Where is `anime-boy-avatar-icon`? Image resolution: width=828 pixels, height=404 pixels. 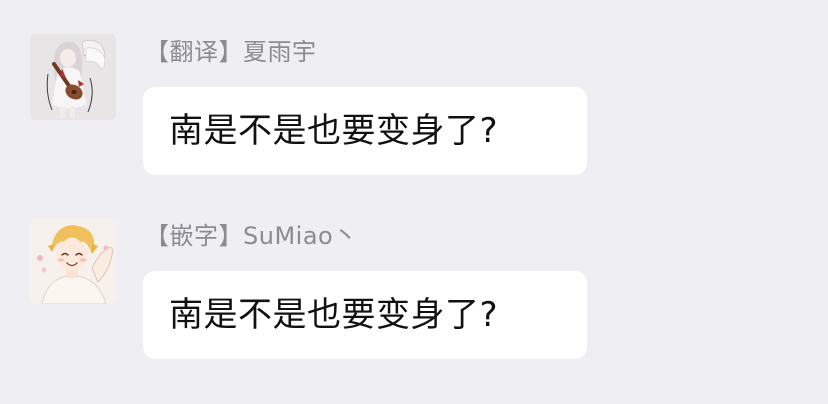
anime-boy-avatar-icon is located at coordinates (73, 261).